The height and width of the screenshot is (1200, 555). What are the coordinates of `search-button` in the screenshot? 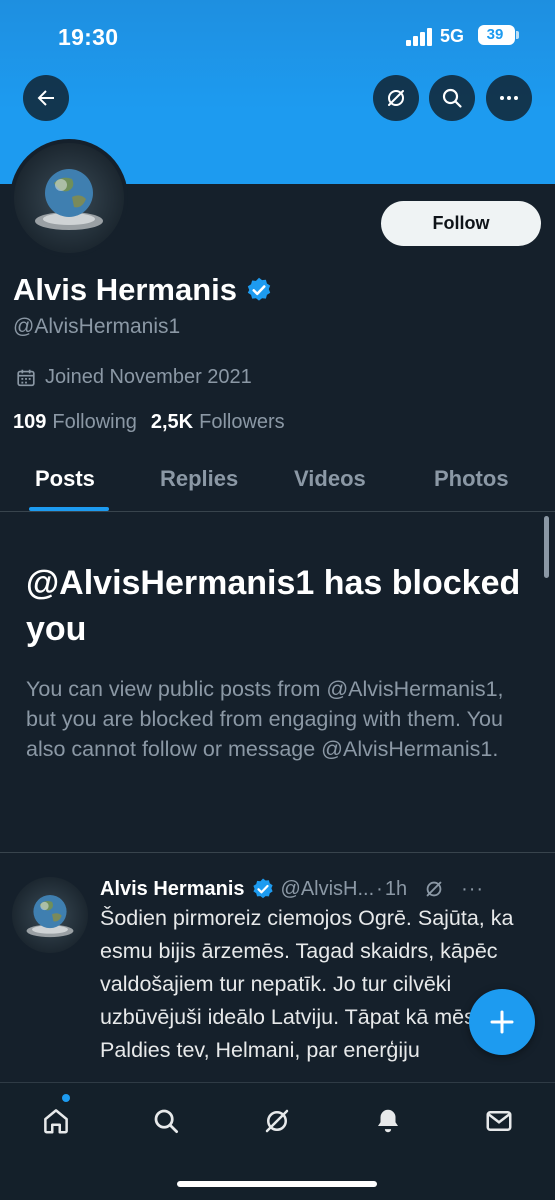 It's located at (452, 98).